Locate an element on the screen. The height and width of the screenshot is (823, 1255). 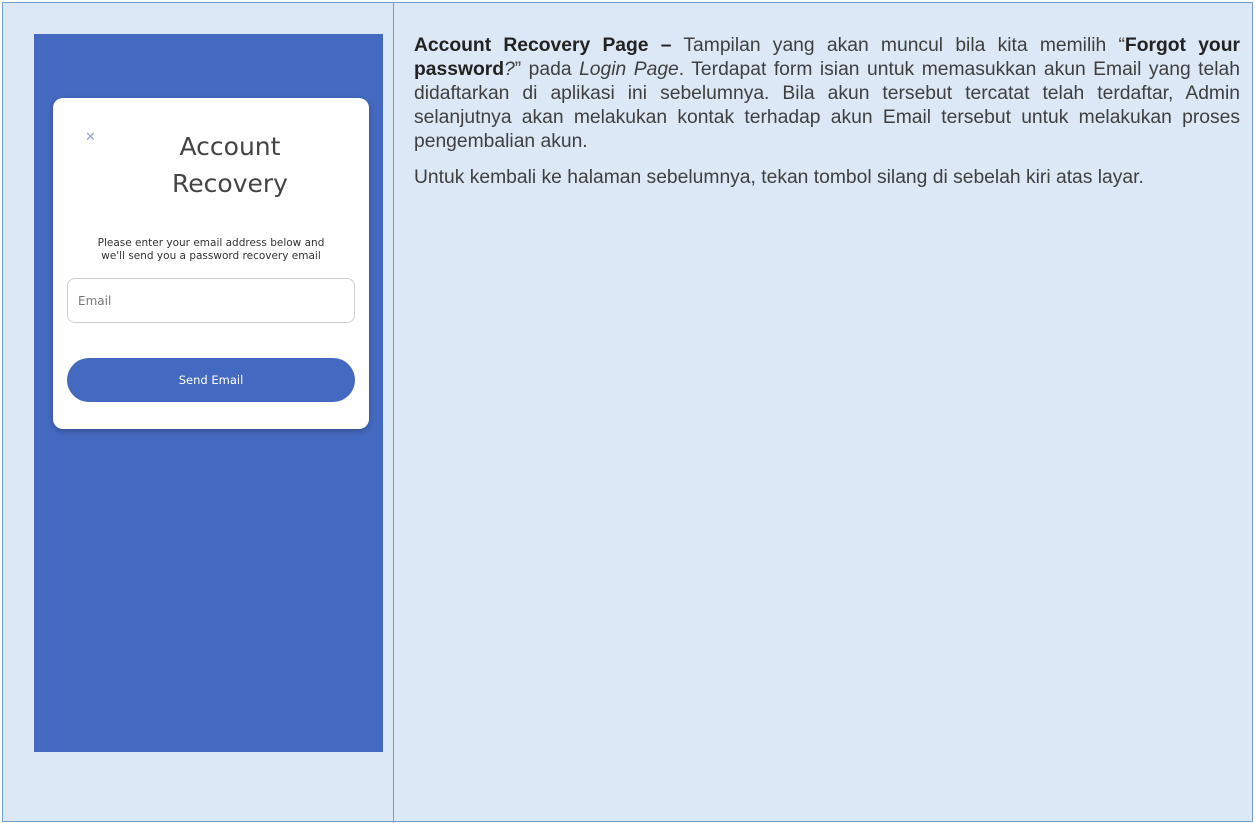
description-line-2: we'll send you a password recovery email is located at coordinates (211, 256).